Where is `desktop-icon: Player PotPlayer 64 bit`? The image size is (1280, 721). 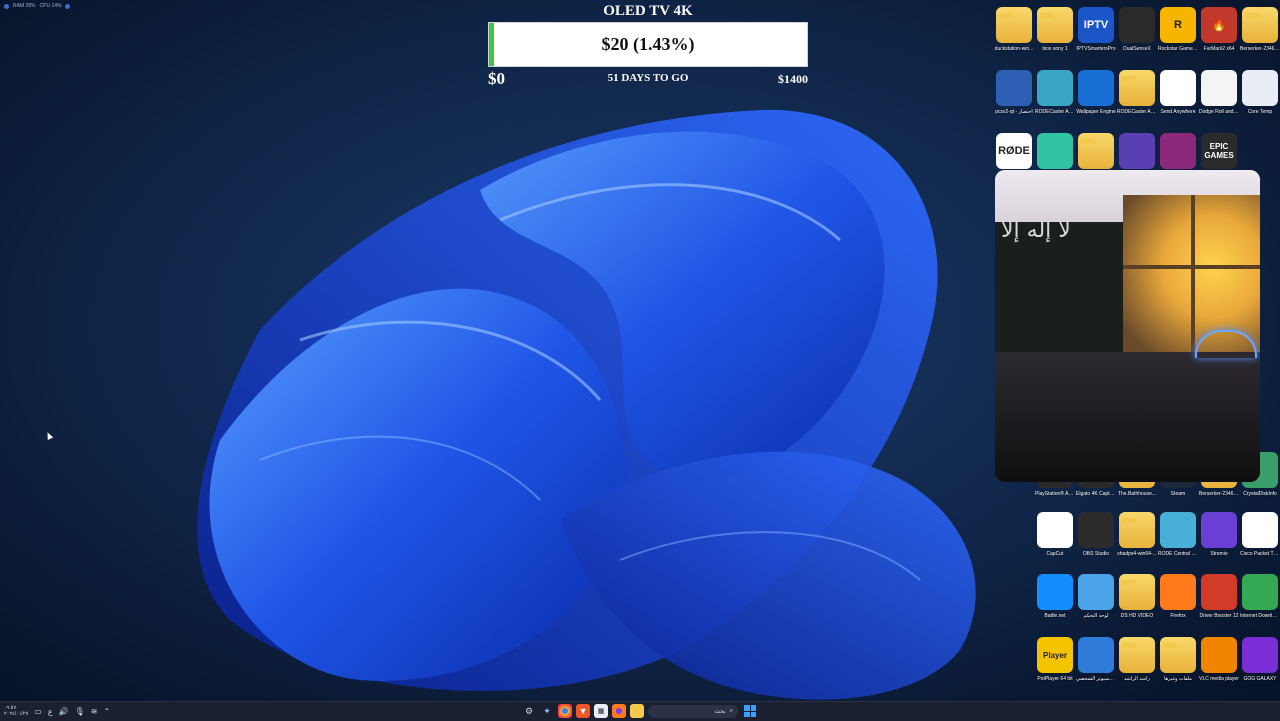
desktop-icon: Player PotPlayer 64 bit is located at coordinates (1055, 659).